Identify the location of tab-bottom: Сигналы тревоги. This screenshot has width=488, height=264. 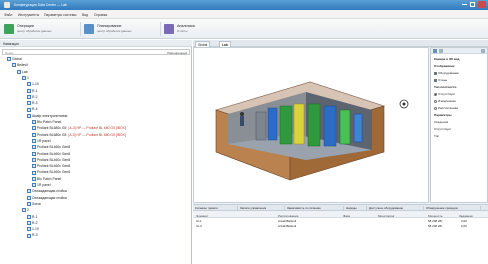
(216, 208).